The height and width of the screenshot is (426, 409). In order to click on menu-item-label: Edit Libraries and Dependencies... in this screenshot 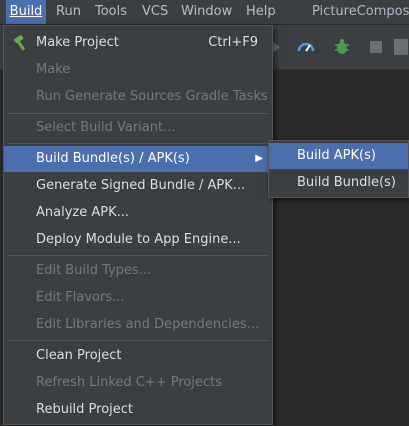, I will do `click(148, 324)`.